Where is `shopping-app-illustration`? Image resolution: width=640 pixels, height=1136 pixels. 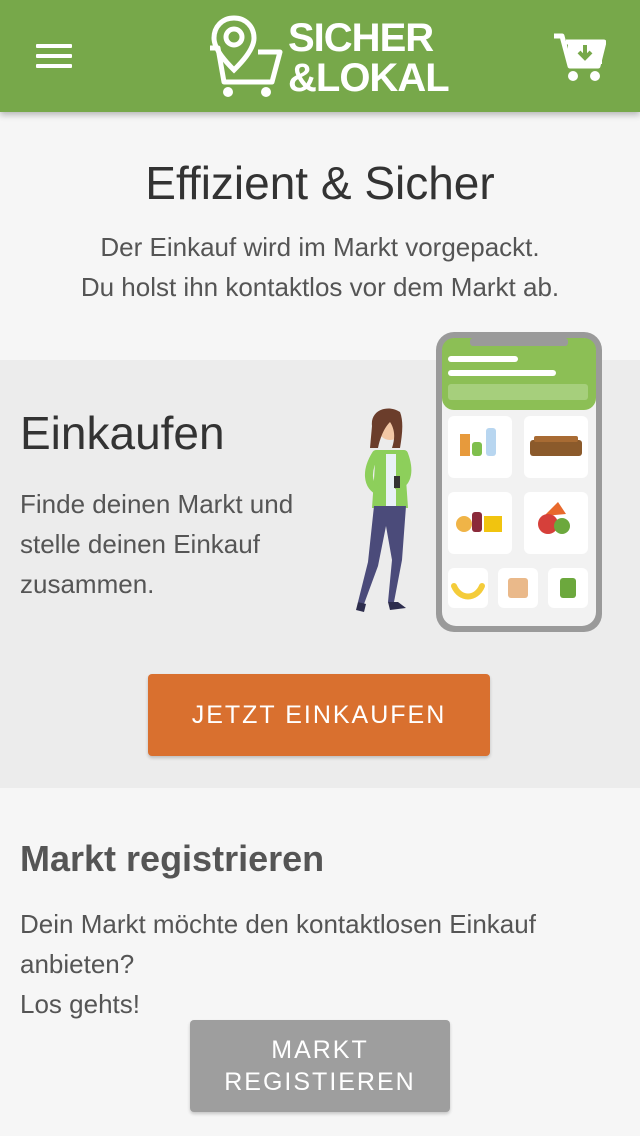 shopping-app-illustration is located at coordinates (479, 482).